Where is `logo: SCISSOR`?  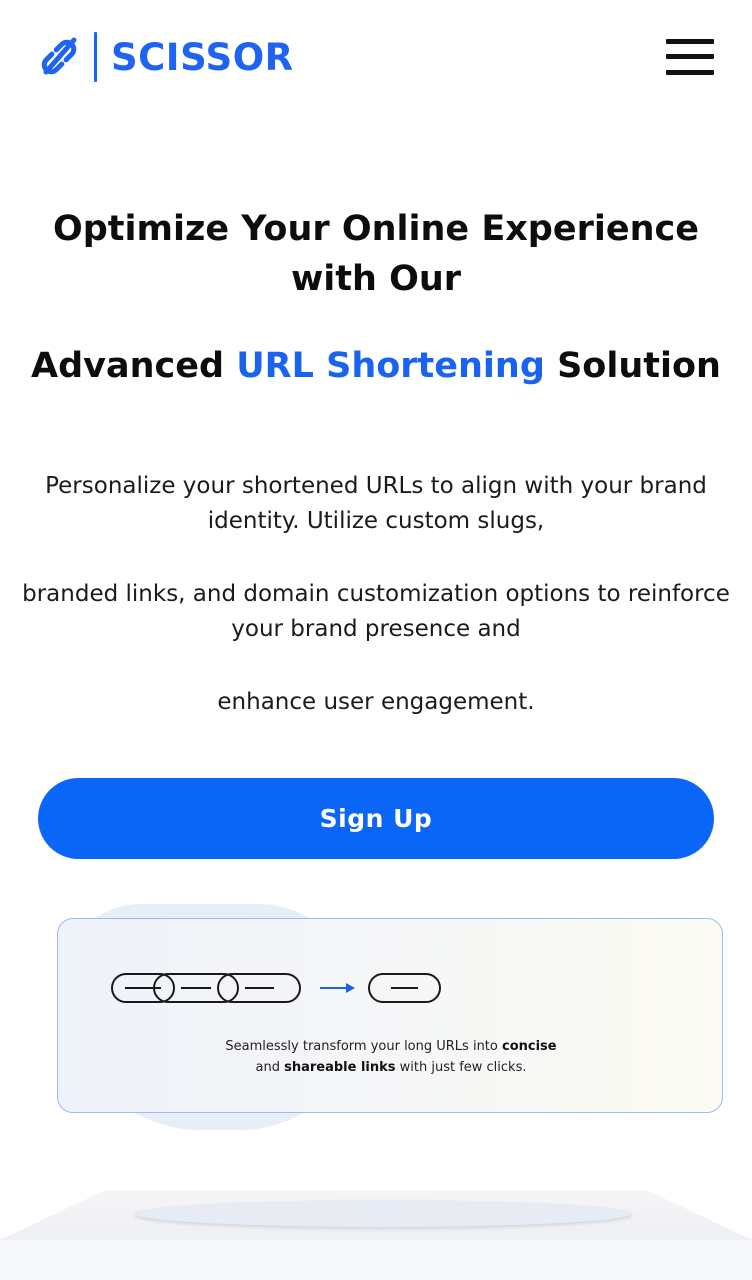 logo: SCISSOR is located at coordinates (164, 57).